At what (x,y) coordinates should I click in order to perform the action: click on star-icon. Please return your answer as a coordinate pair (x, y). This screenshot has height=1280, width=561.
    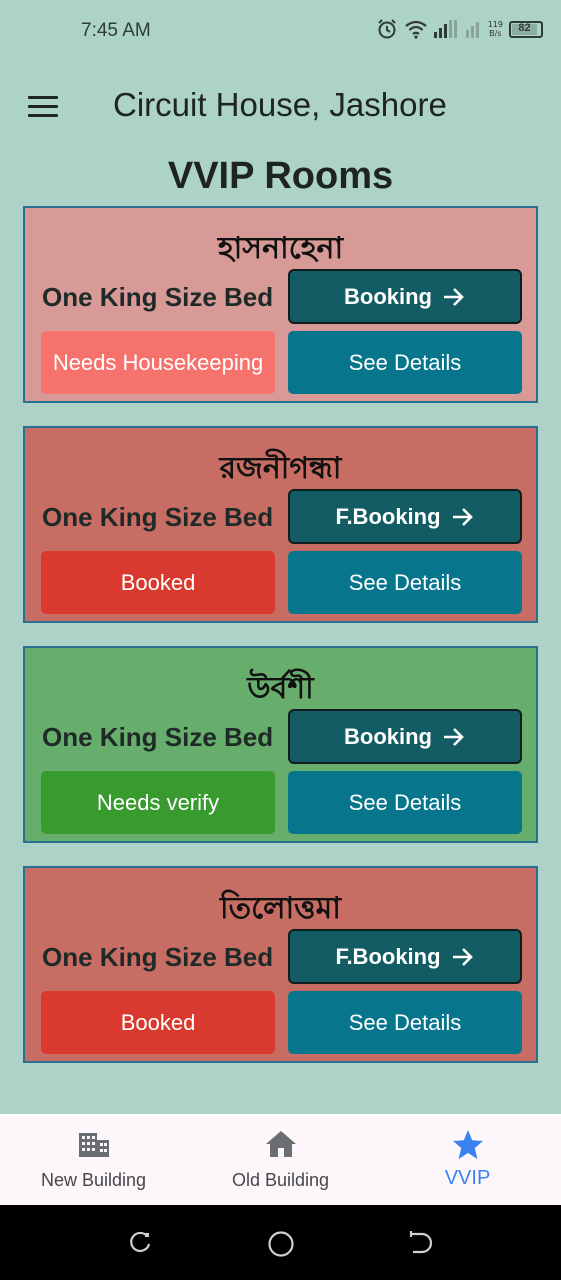
    Looking at the image, I should click on (468, 1147).